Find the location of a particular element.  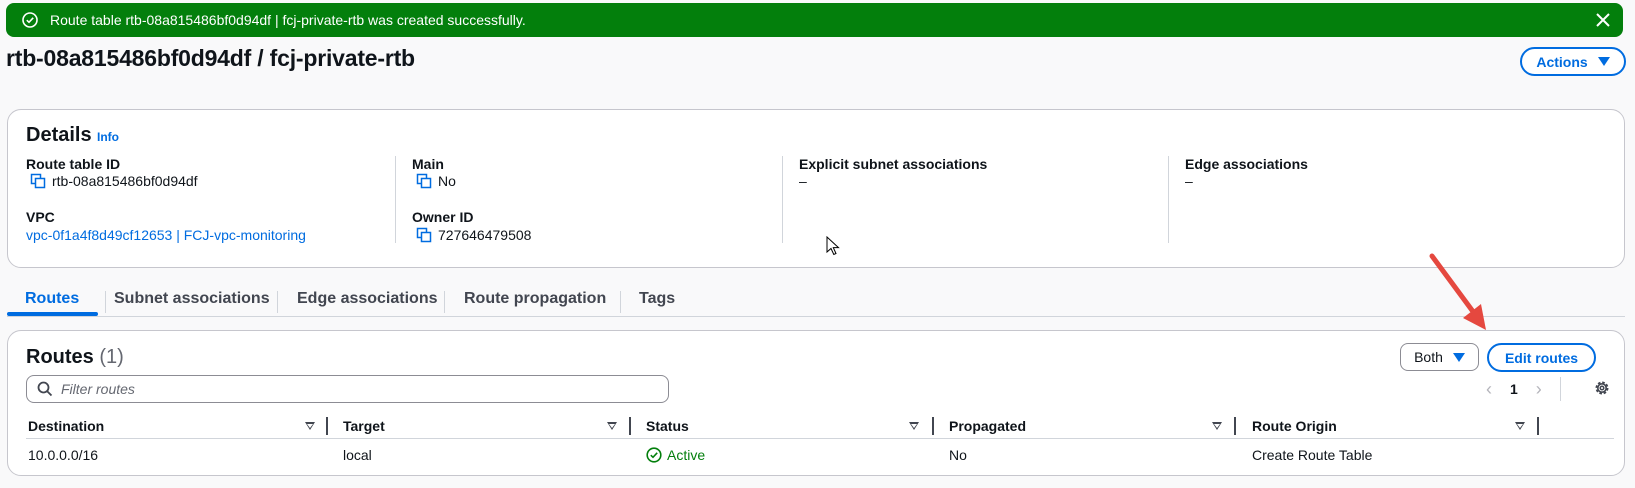

previous-page-icon: ‹ is located at coordinates (1489, 389).